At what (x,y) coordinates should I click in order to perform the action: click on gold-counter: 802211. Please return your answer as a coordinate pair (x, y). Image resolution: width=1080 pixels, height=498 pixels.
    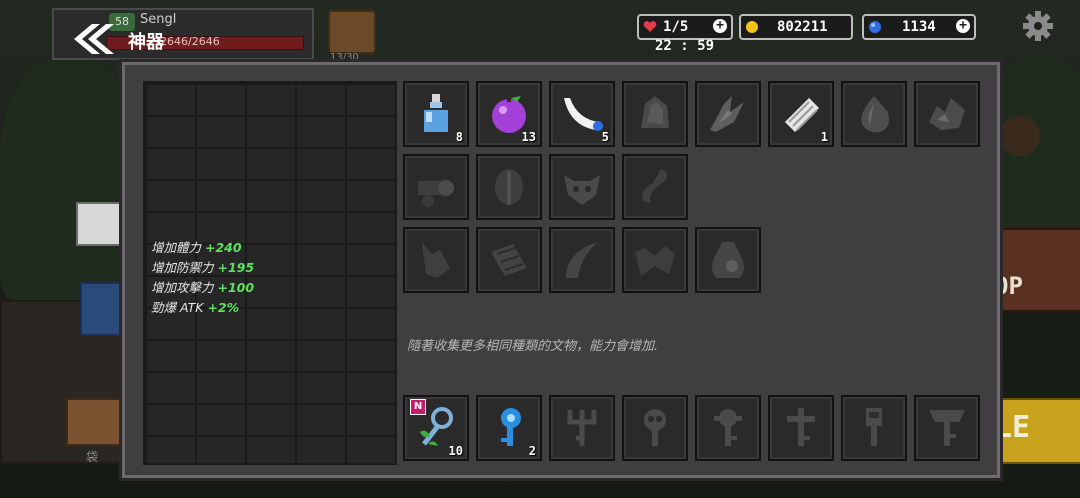
    Looking at the image, I should click on (796, 27).